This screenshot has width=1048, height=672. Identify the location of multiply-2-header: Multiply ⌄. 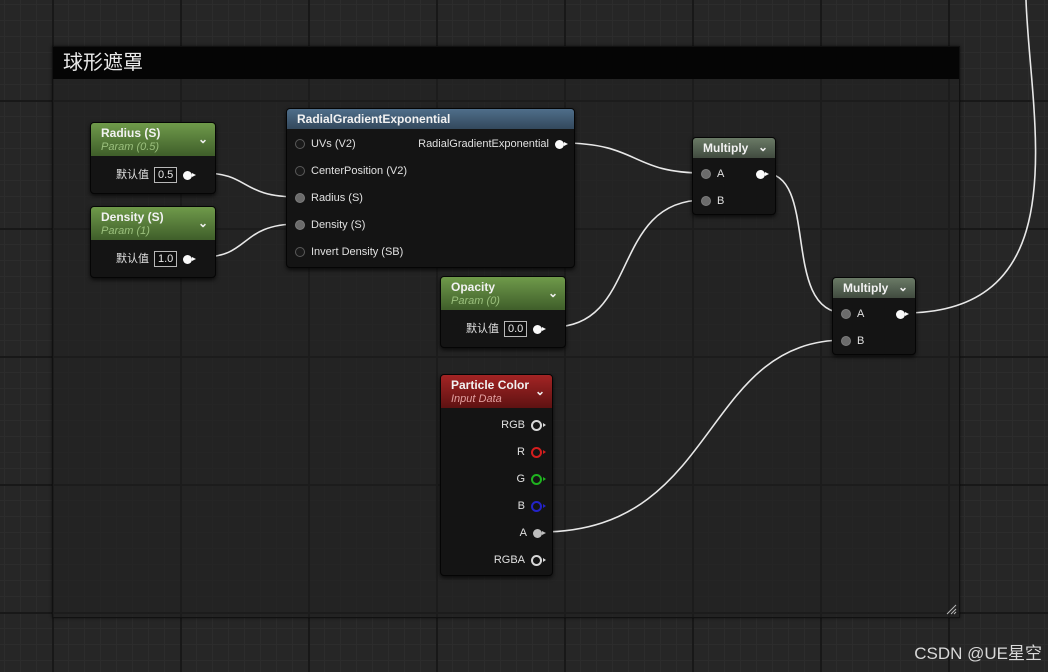
(874, 288).